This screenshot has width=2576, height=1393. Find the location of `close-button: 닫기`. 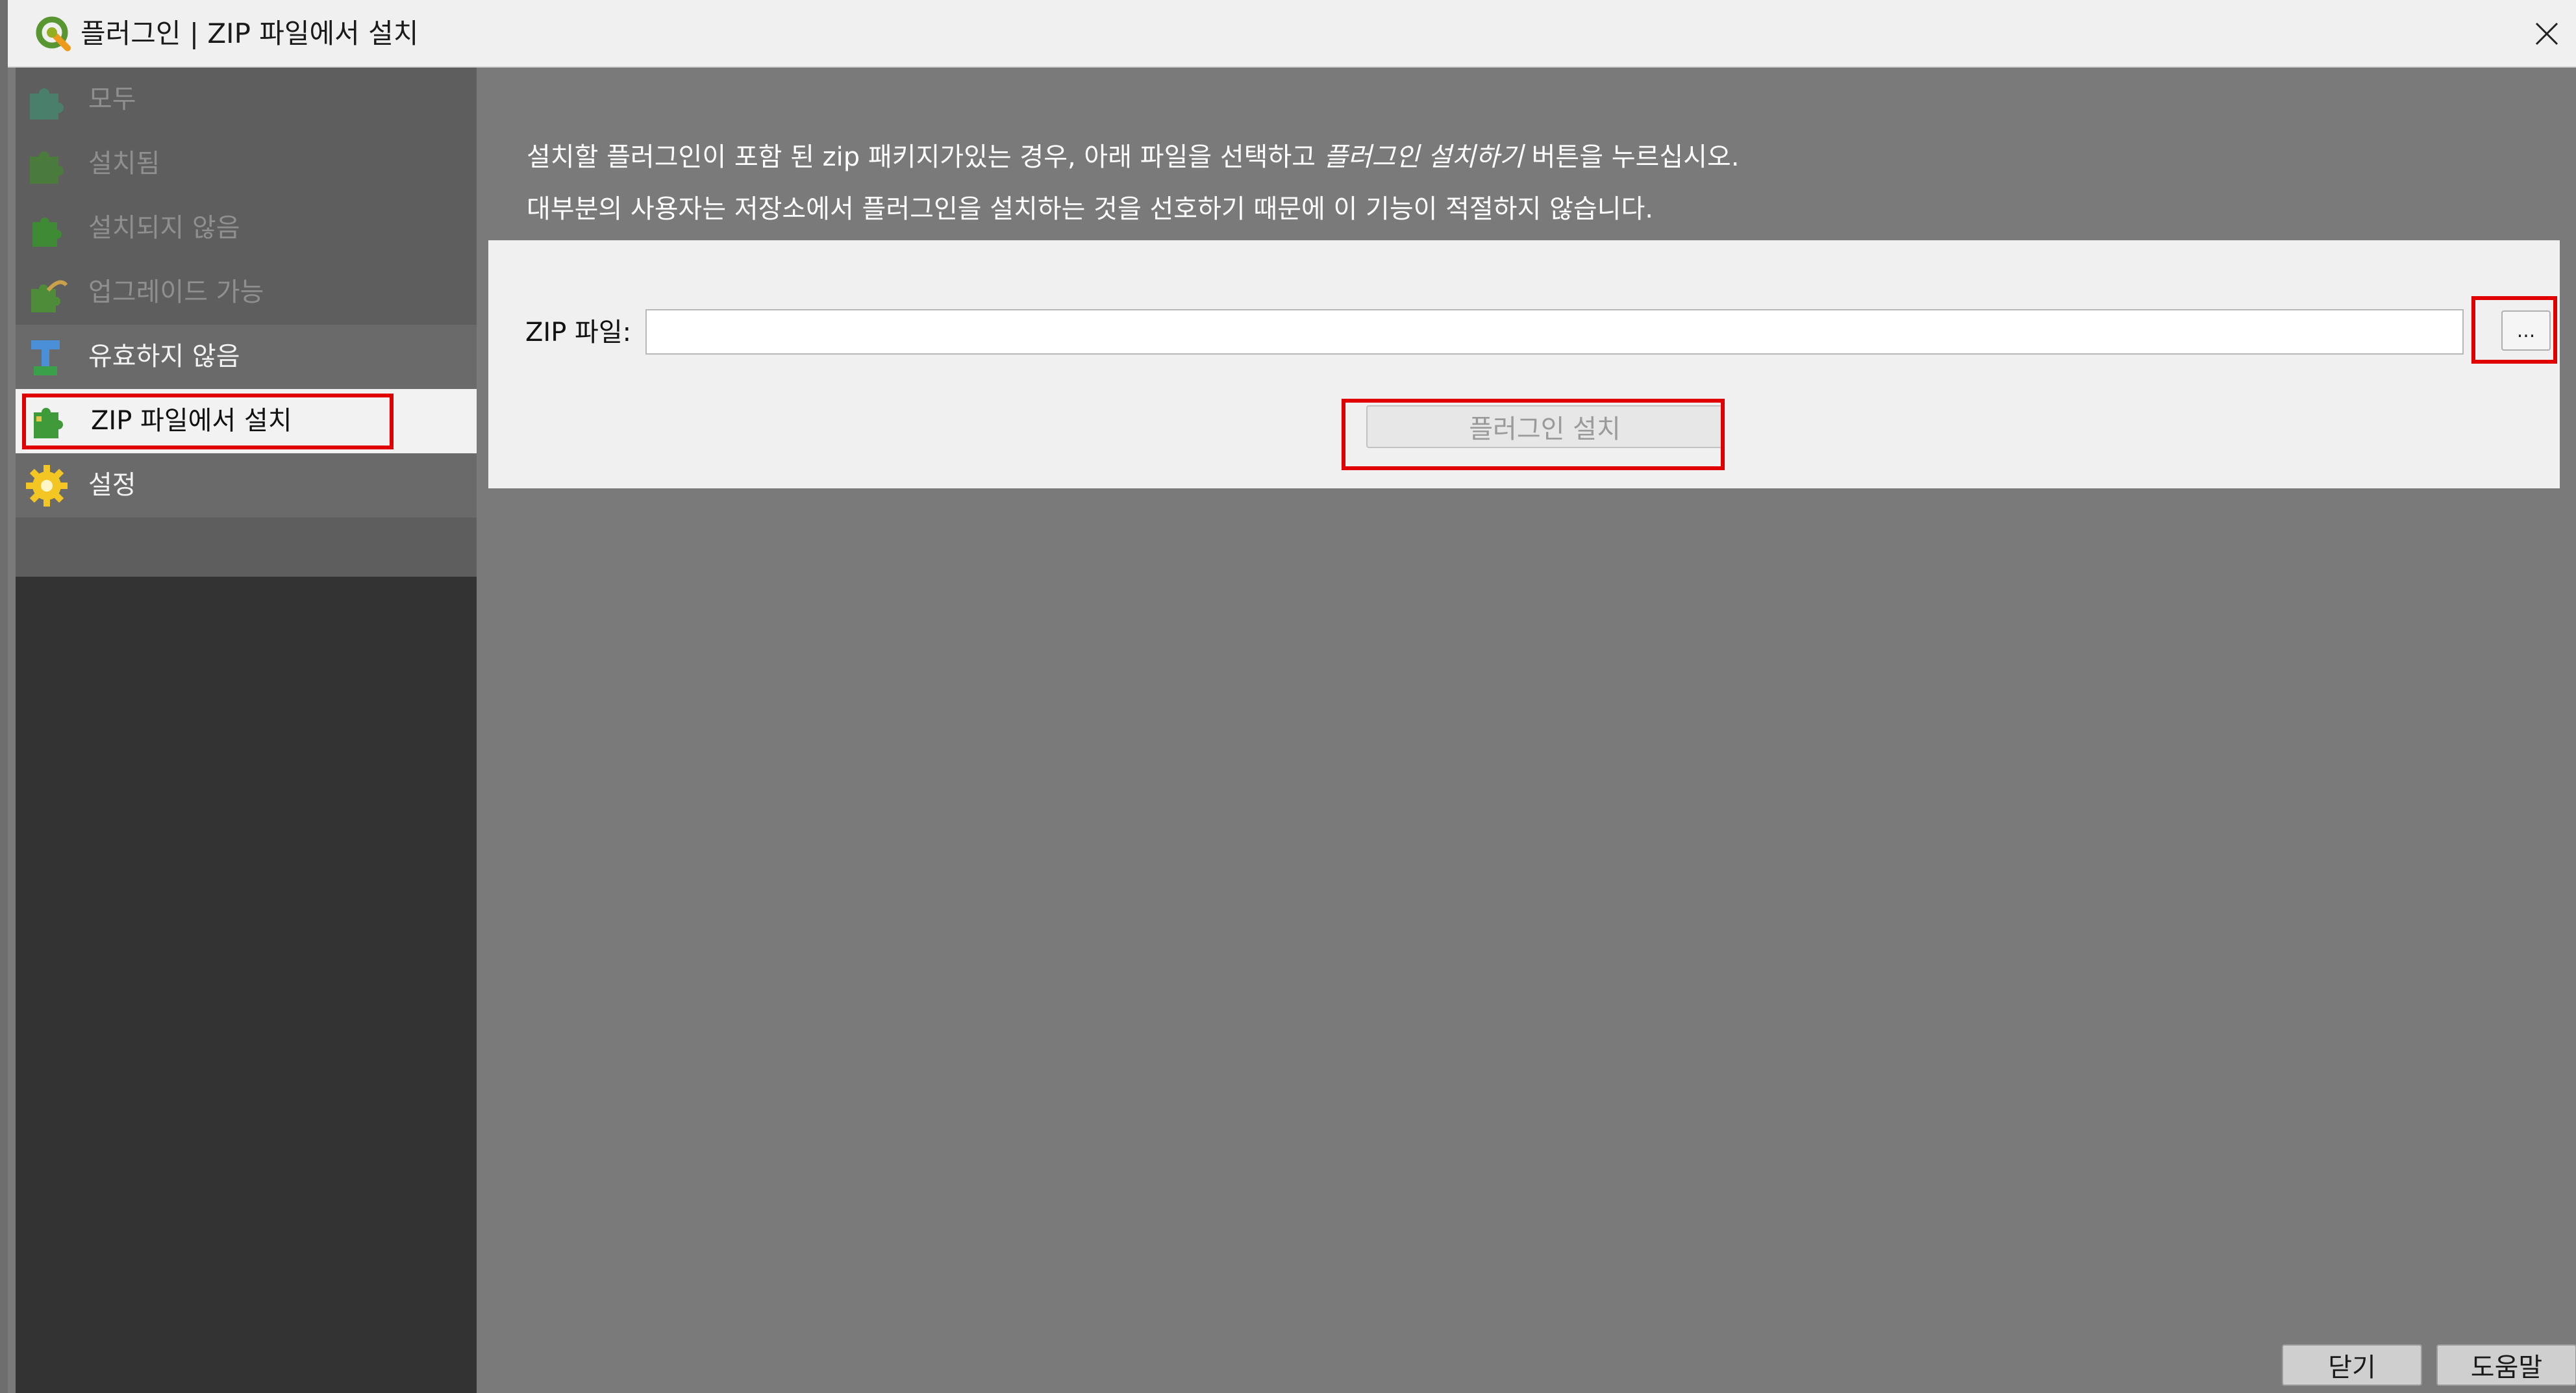

close-button: 닫기 is located at coordinates (2352, 1365).